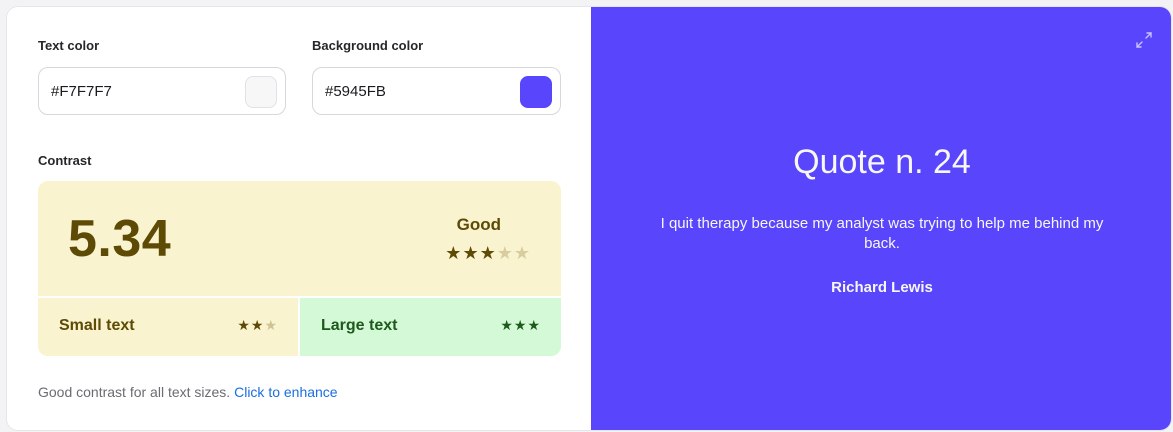 The height and width of the screenshot is (432, 1173). Describe the element at coordinates (430, 327) in the screenshot. I see `large-text-rating: Large text ★★★` at that location.